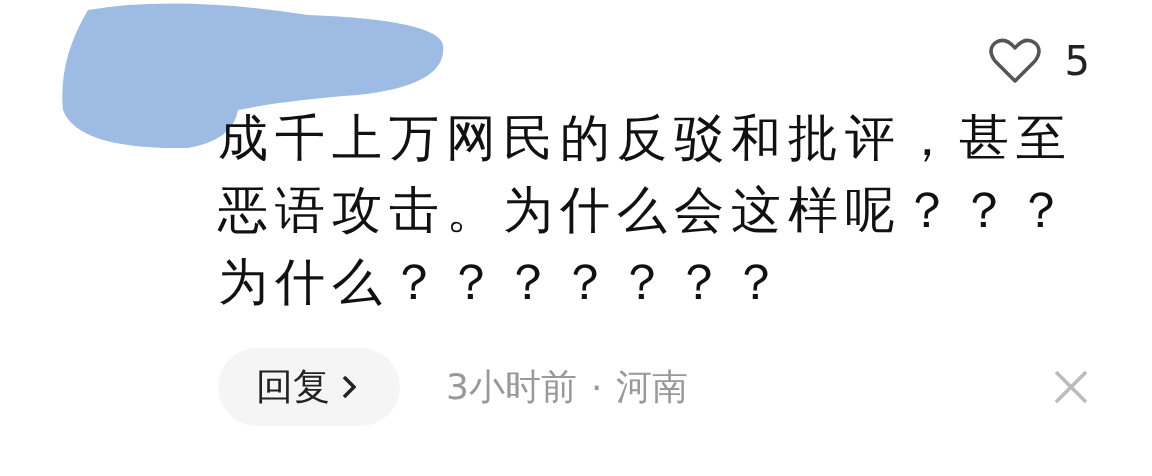 This screenshot has height=476, width=1152. What do you see at coordinates (1077, 61) in the screenshot?
I see `like-count: 5` at bounding box center [1077, 61].